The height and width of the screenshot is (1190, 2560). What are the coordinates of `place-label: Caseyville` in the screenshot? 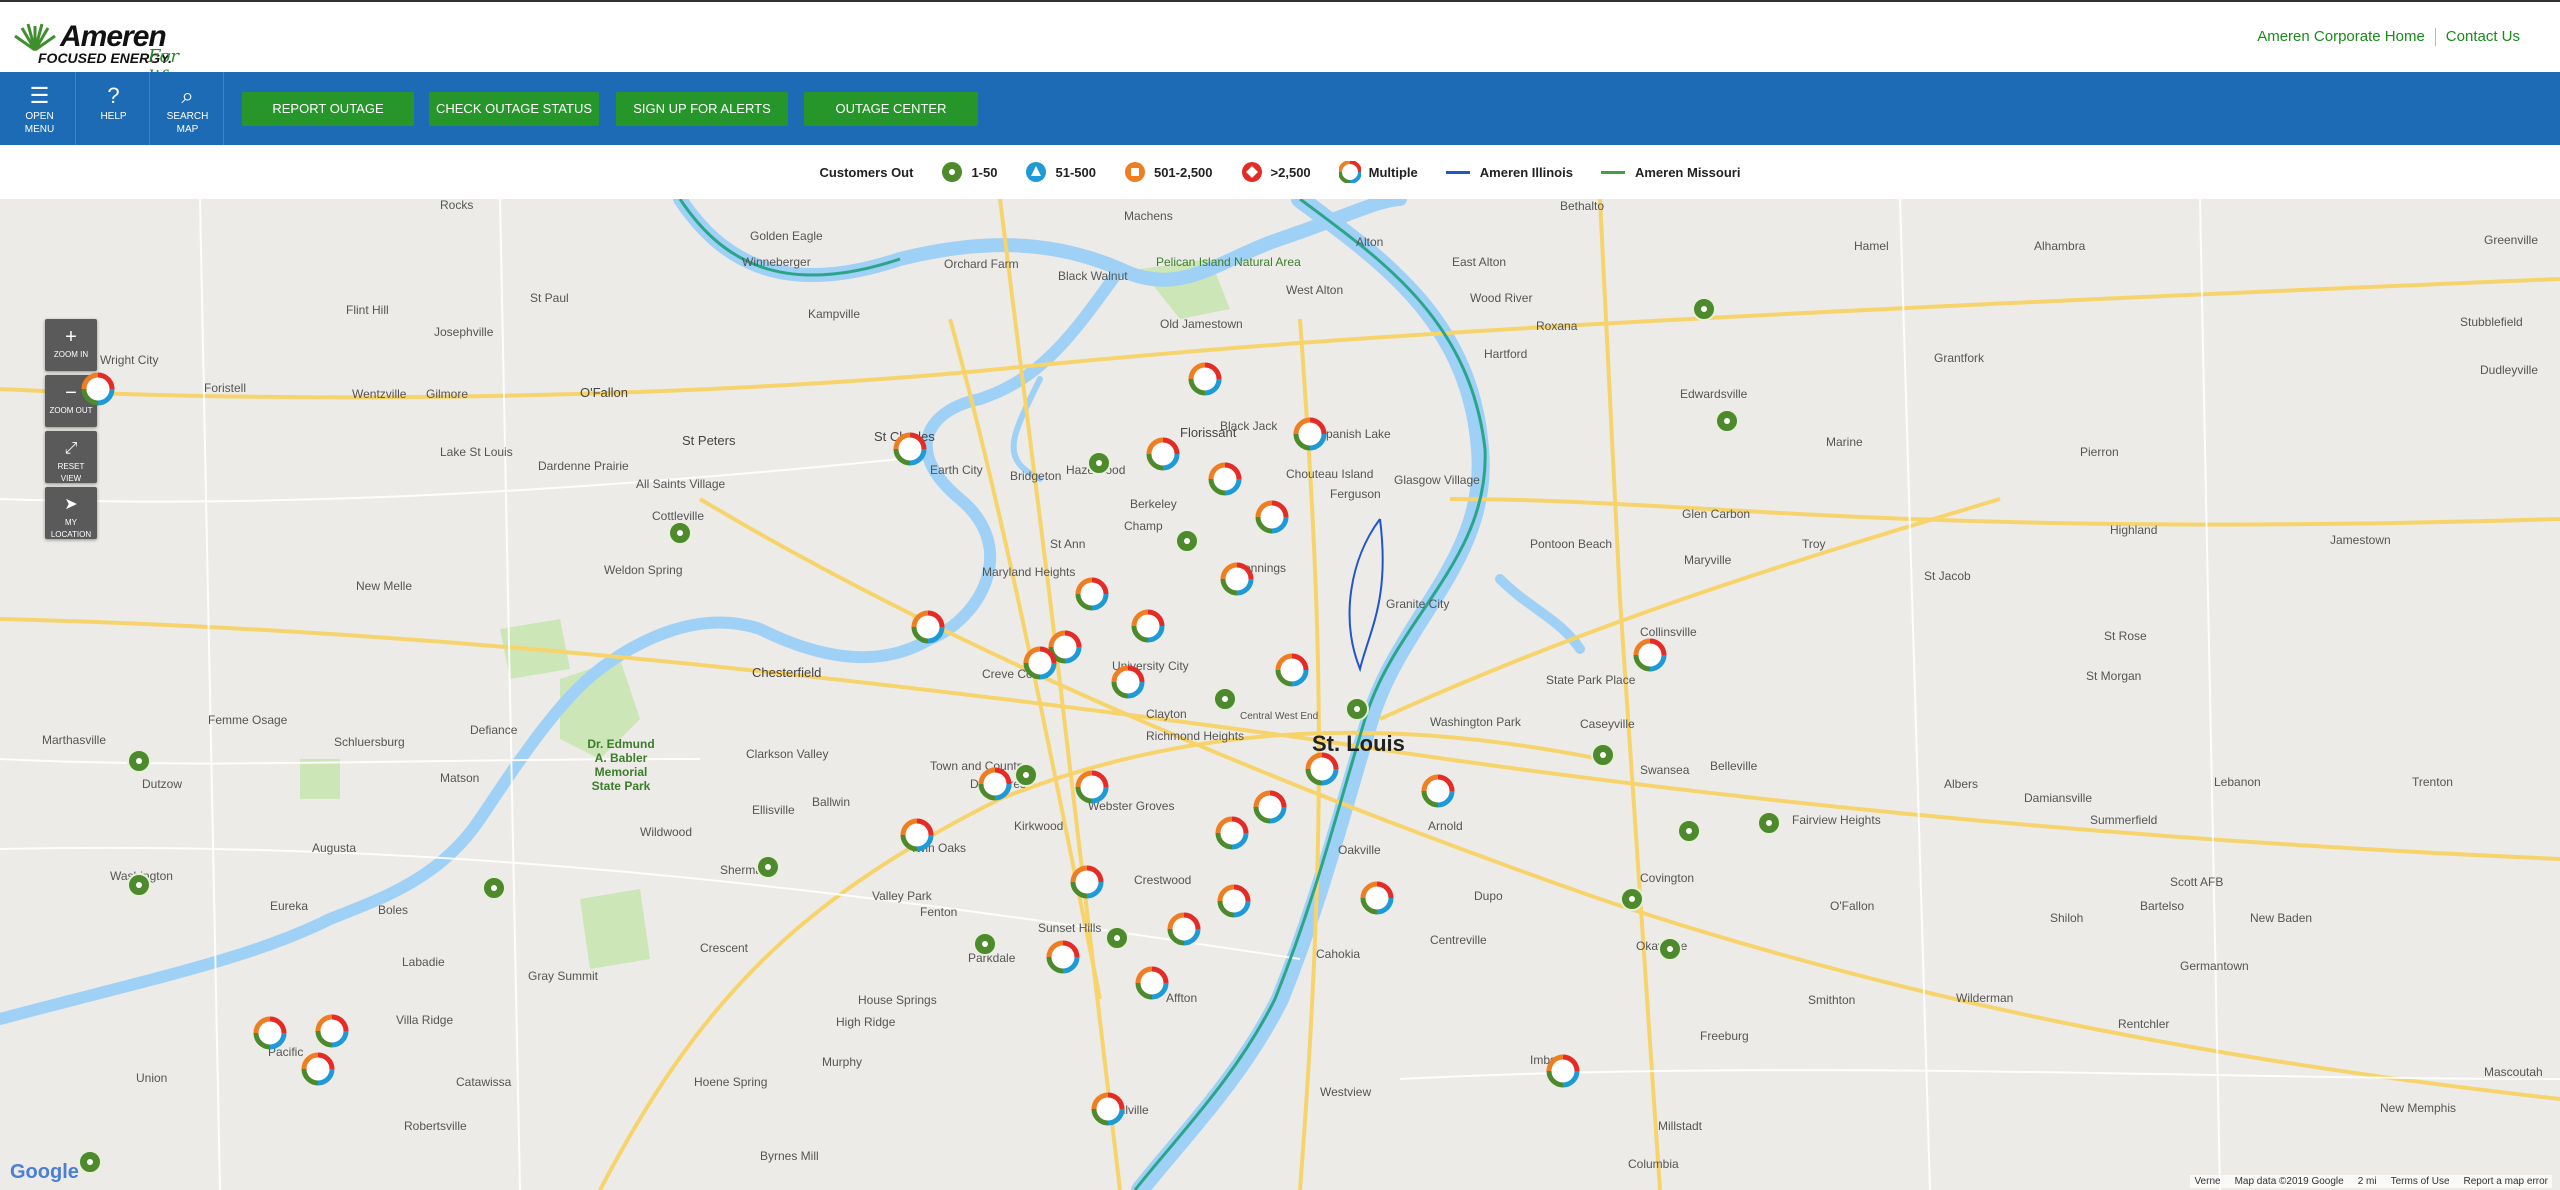 It's located at (1607, 724).